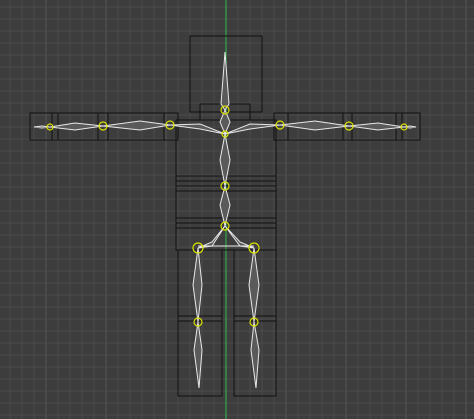 Image resolution: width=474 pixels, height=419 pixels. I want to click on bone-upper-arm-left, so click(136, 125).